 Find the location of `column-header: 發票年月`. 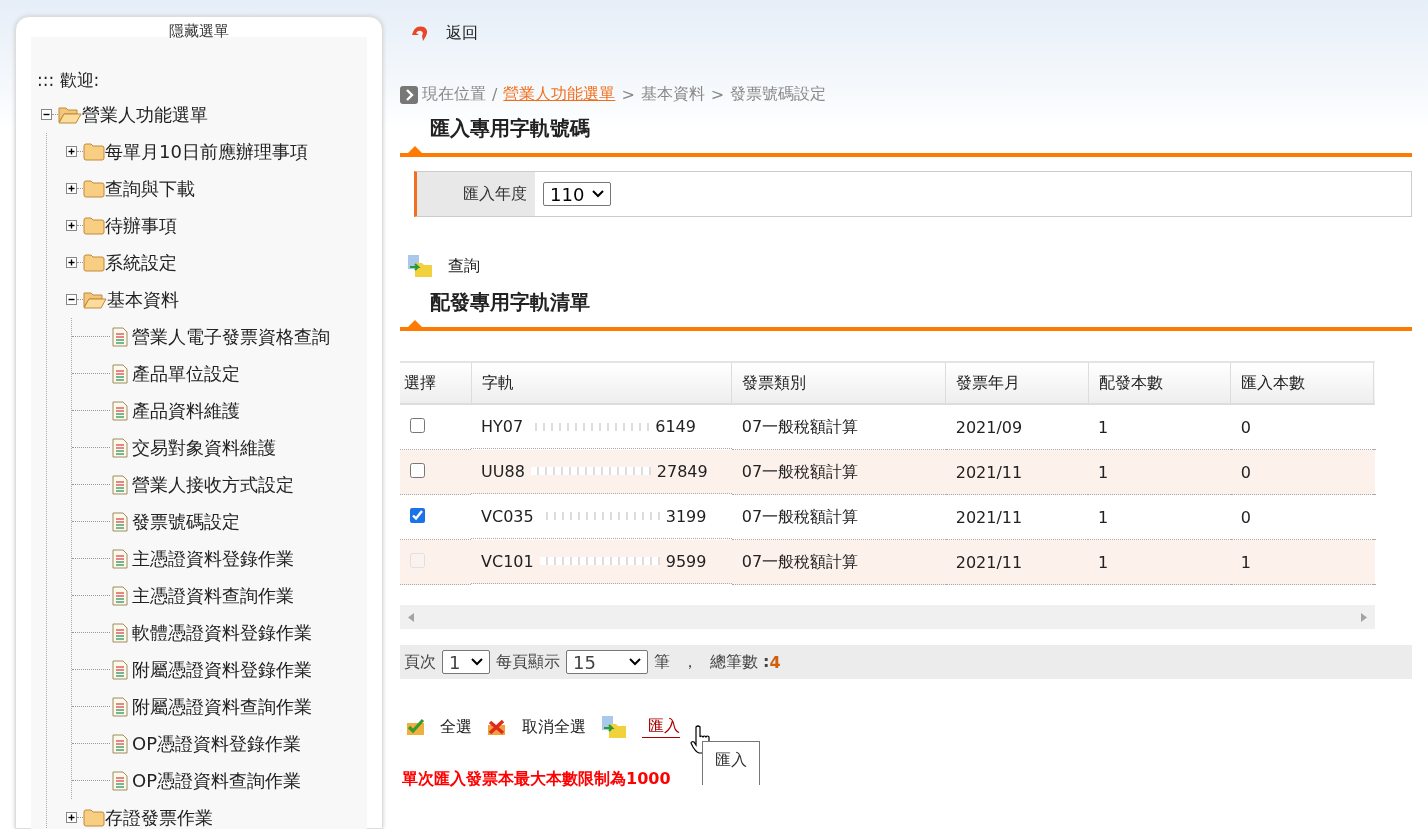

column-header: 發票年月 is located at coordinates (1017, 383).